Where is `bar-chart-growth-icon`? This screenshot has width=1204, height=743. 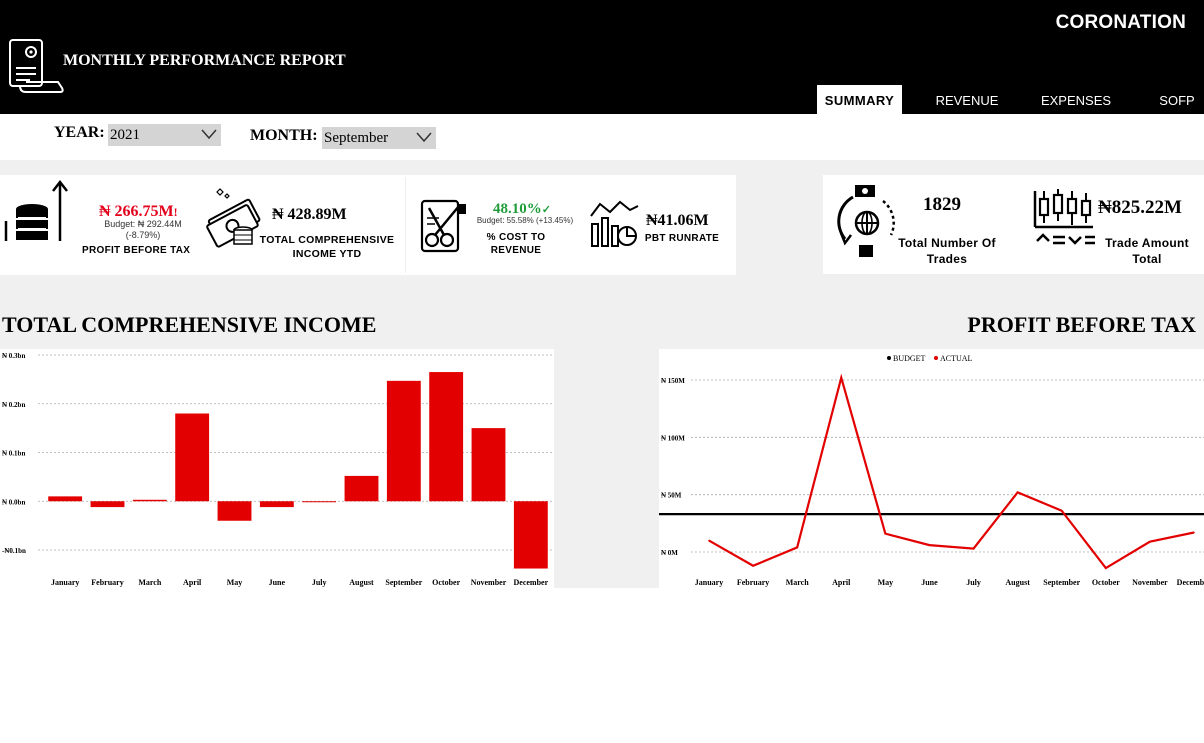 bar-chart-growth-icon is located at coordinates (614, 223).